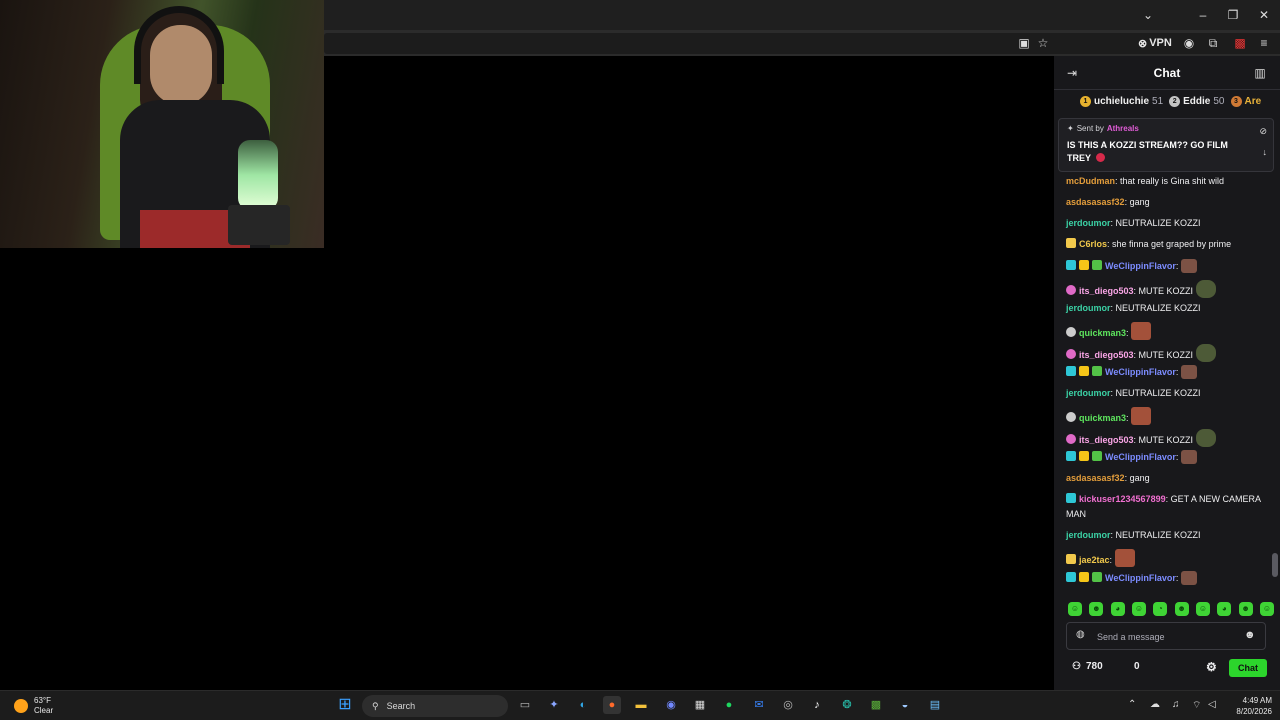  What do you see at coordinates (1247, 706) in the screenshot?
I see `system-clock: 4:49 AM 8/20/2026` at bounding box center [1247, 706].